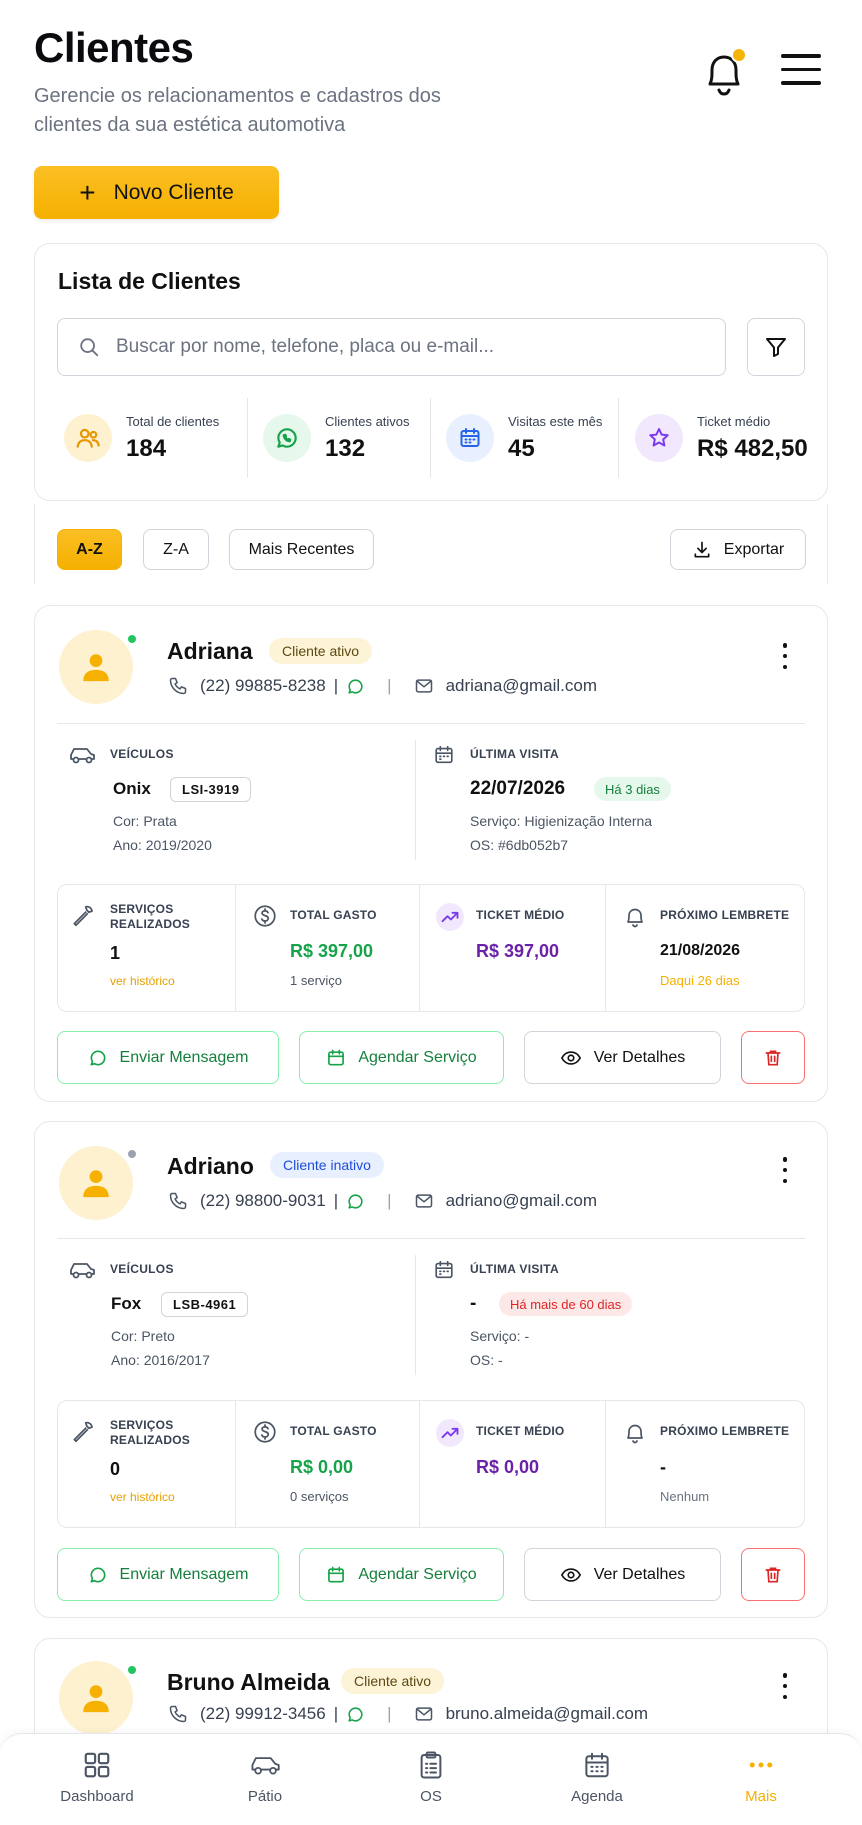 The width and height of the screenshot is (862, 1825). What do you see at coordinates (417, 1574) in the screenshot?
I see `button-label: Agendar Serviço` at bounding box center [417, 1574].